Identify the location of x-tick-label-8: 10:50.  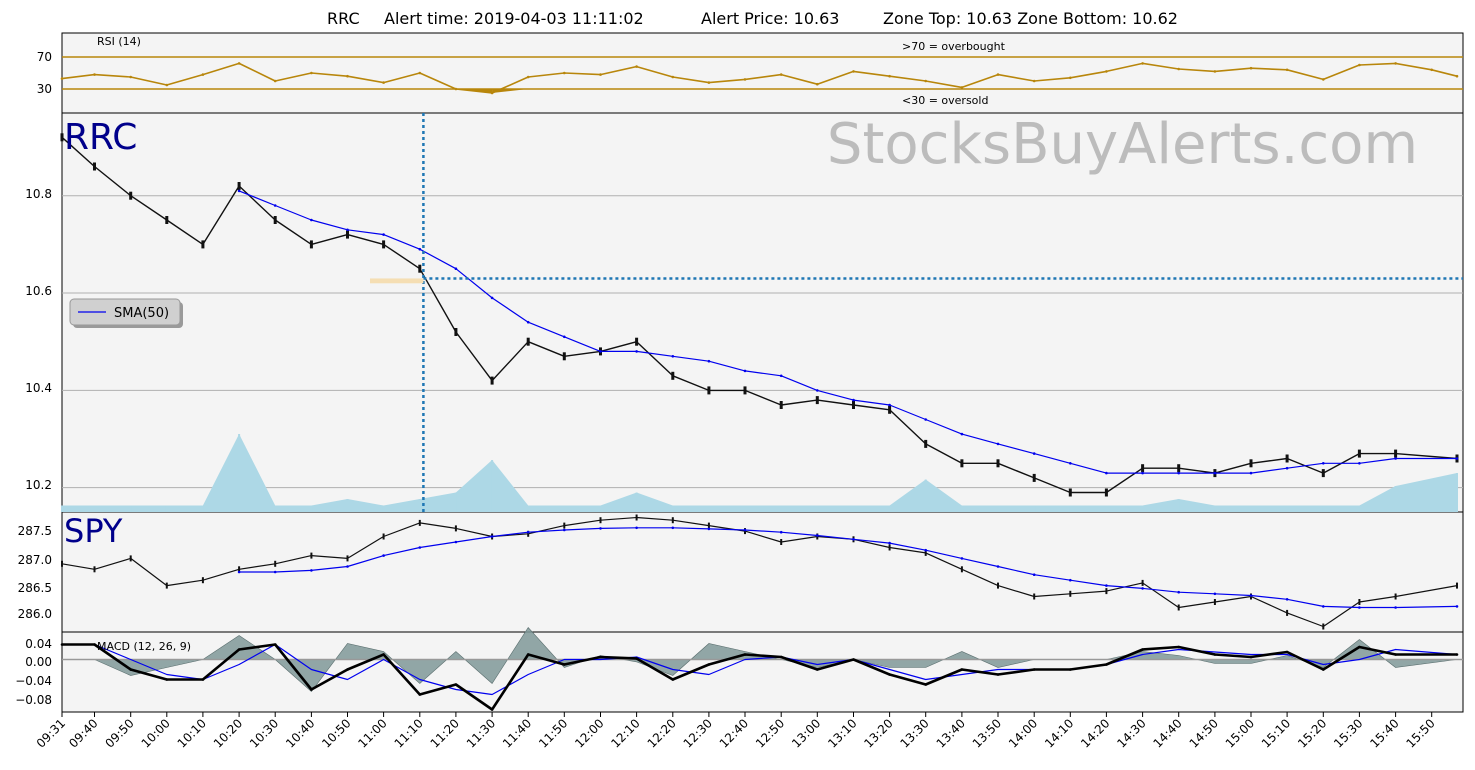
(336, 733).